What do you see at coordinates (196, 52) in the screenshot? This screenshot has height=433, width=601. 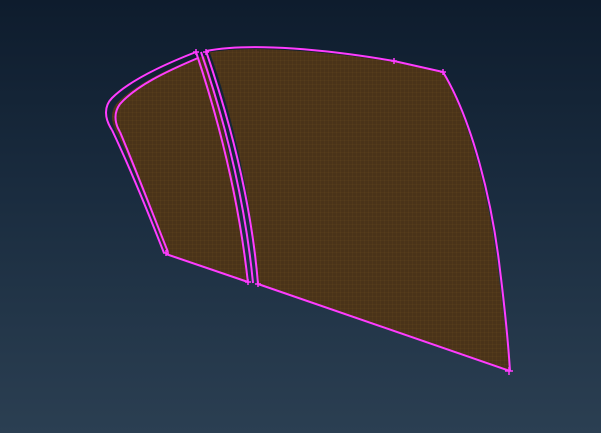 I see `vertex-marker` at bounding box center [196, 52].